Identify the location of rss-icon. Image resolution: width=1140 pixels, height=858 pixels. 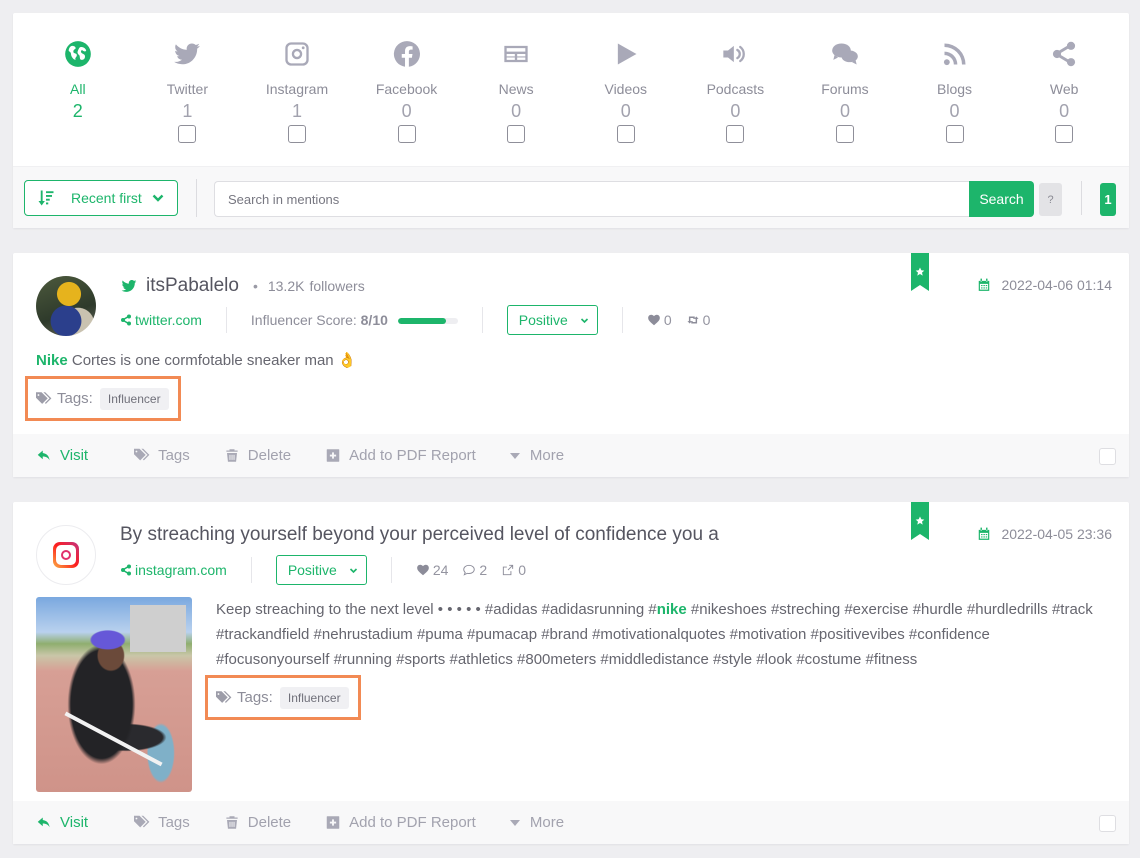
(955, 54).